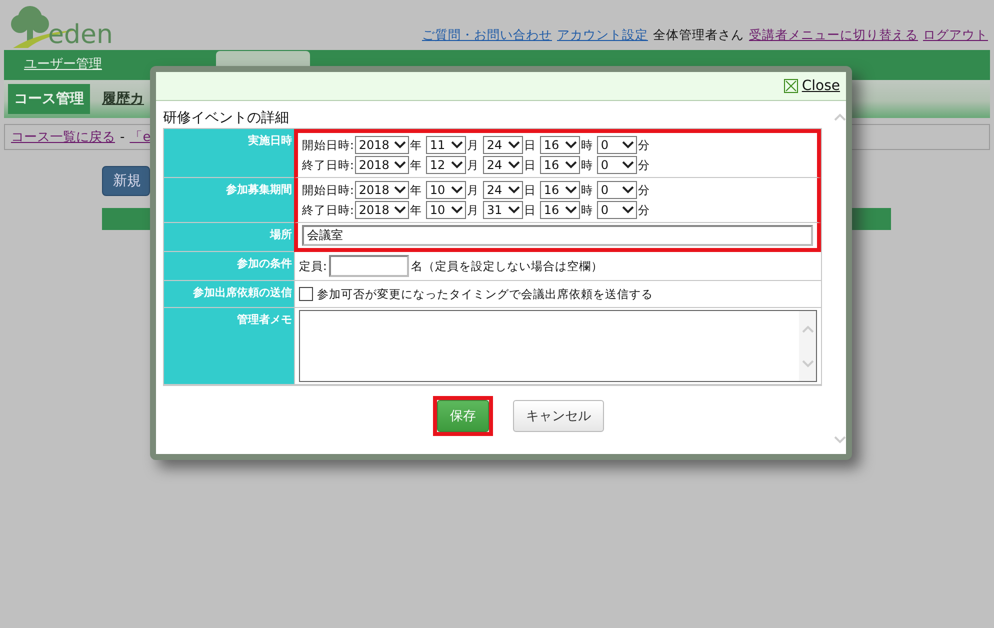 This screenshot has width=994, height=628. I want to click on location-field: 会議室, so click(557, 235).